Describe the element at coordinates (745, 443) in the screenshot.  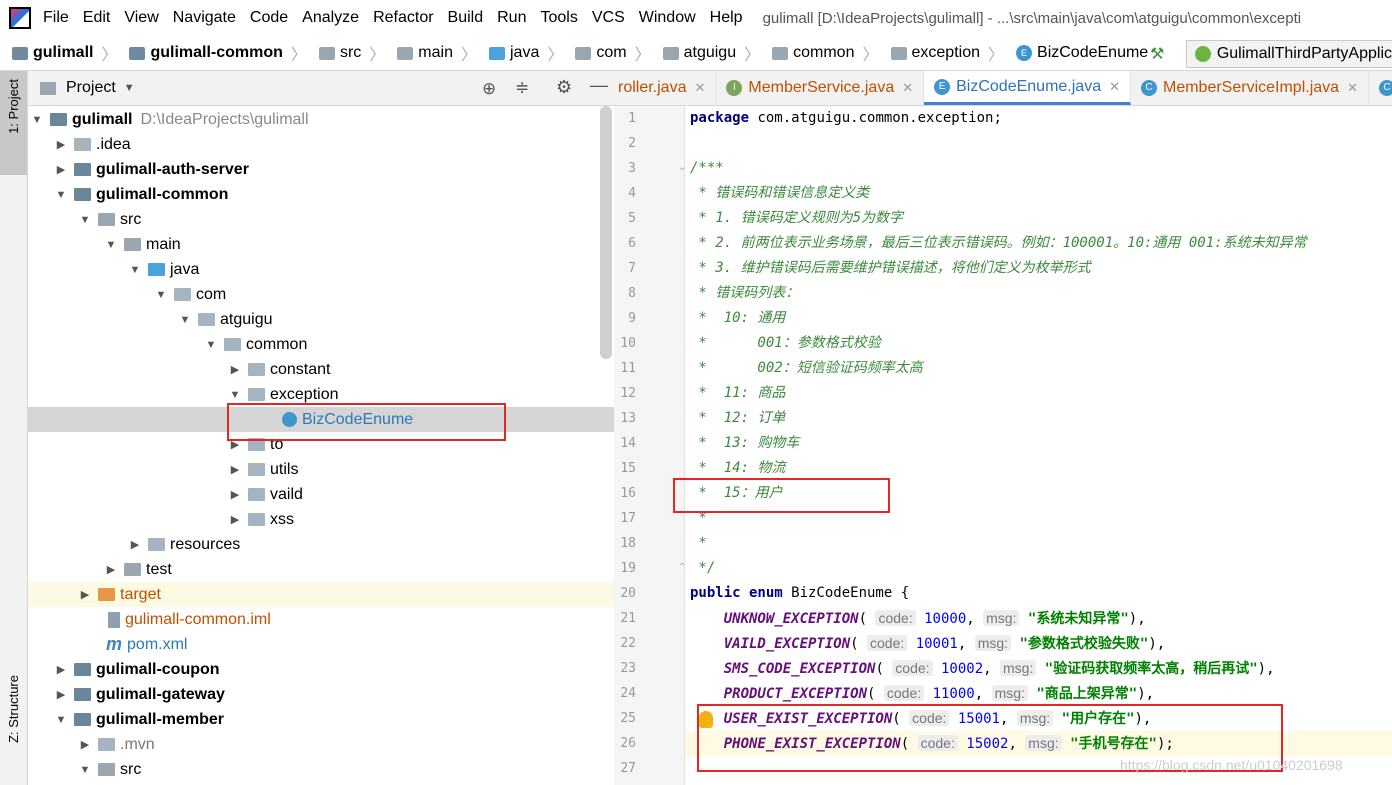
I see `code-line: * 13: 购物车` at that location.